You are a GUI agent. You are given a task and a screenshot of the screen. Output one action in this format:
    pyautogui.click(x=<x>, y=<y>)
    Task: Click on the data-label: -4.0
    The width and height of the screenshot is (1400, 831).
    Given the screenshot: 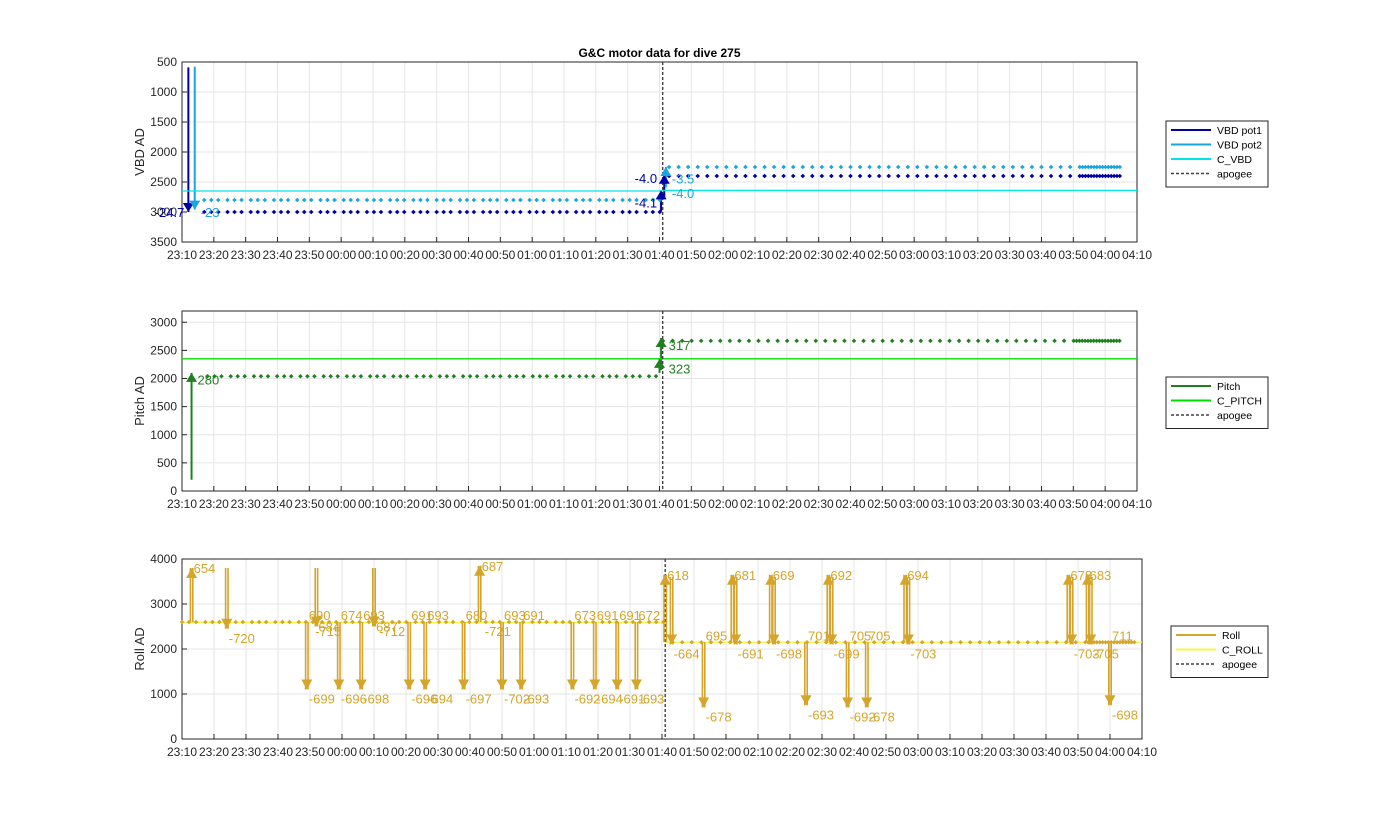 What is the action you would take?
    pyautogui.click(x=646, y=178)
    